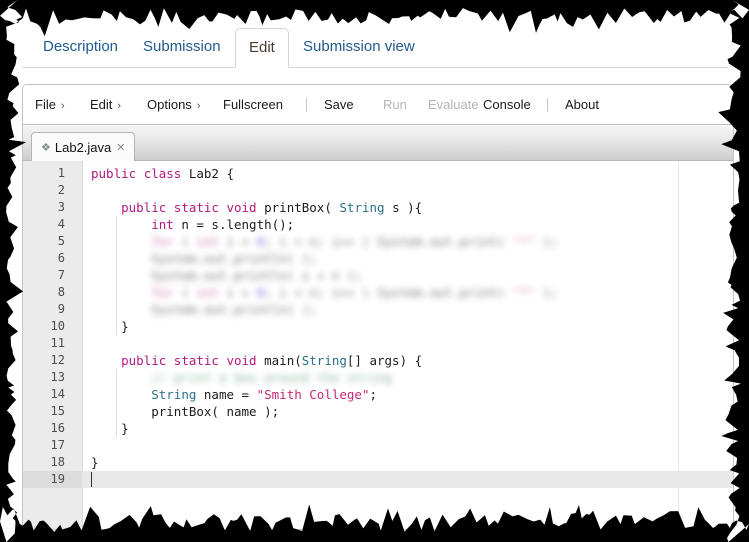 Image resolution: width=749 pixels, height=542 pixels. Describe the element at coordinates (395, 104) in the screenshot. I see `menu-item-run: Run` at that location.